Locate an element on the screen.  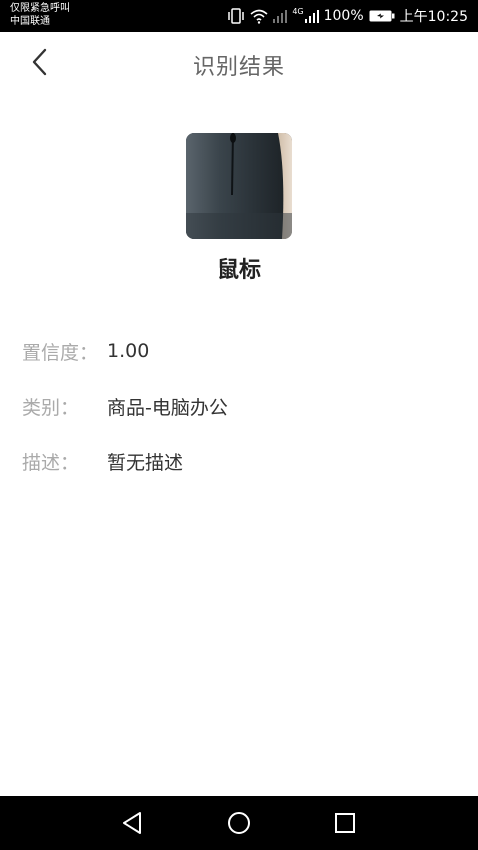
description-label: 描述： is located at coordinates (51, 462).